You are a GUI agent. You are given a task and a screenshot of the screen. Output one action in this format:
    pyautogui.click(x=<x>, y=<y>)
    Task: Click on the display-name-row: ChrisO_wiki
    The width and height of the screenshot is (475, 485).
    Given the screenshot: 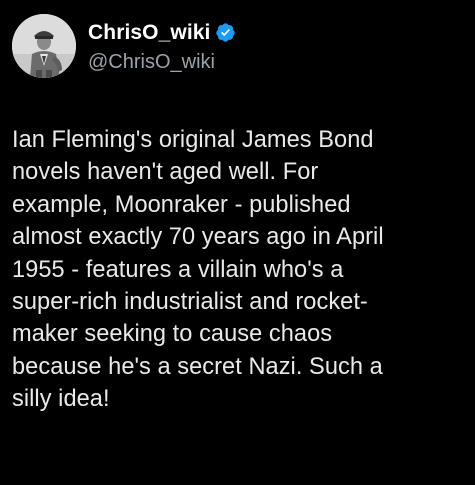 What is the action you would take?
    pyautogui.click(x=162, y=33)
    